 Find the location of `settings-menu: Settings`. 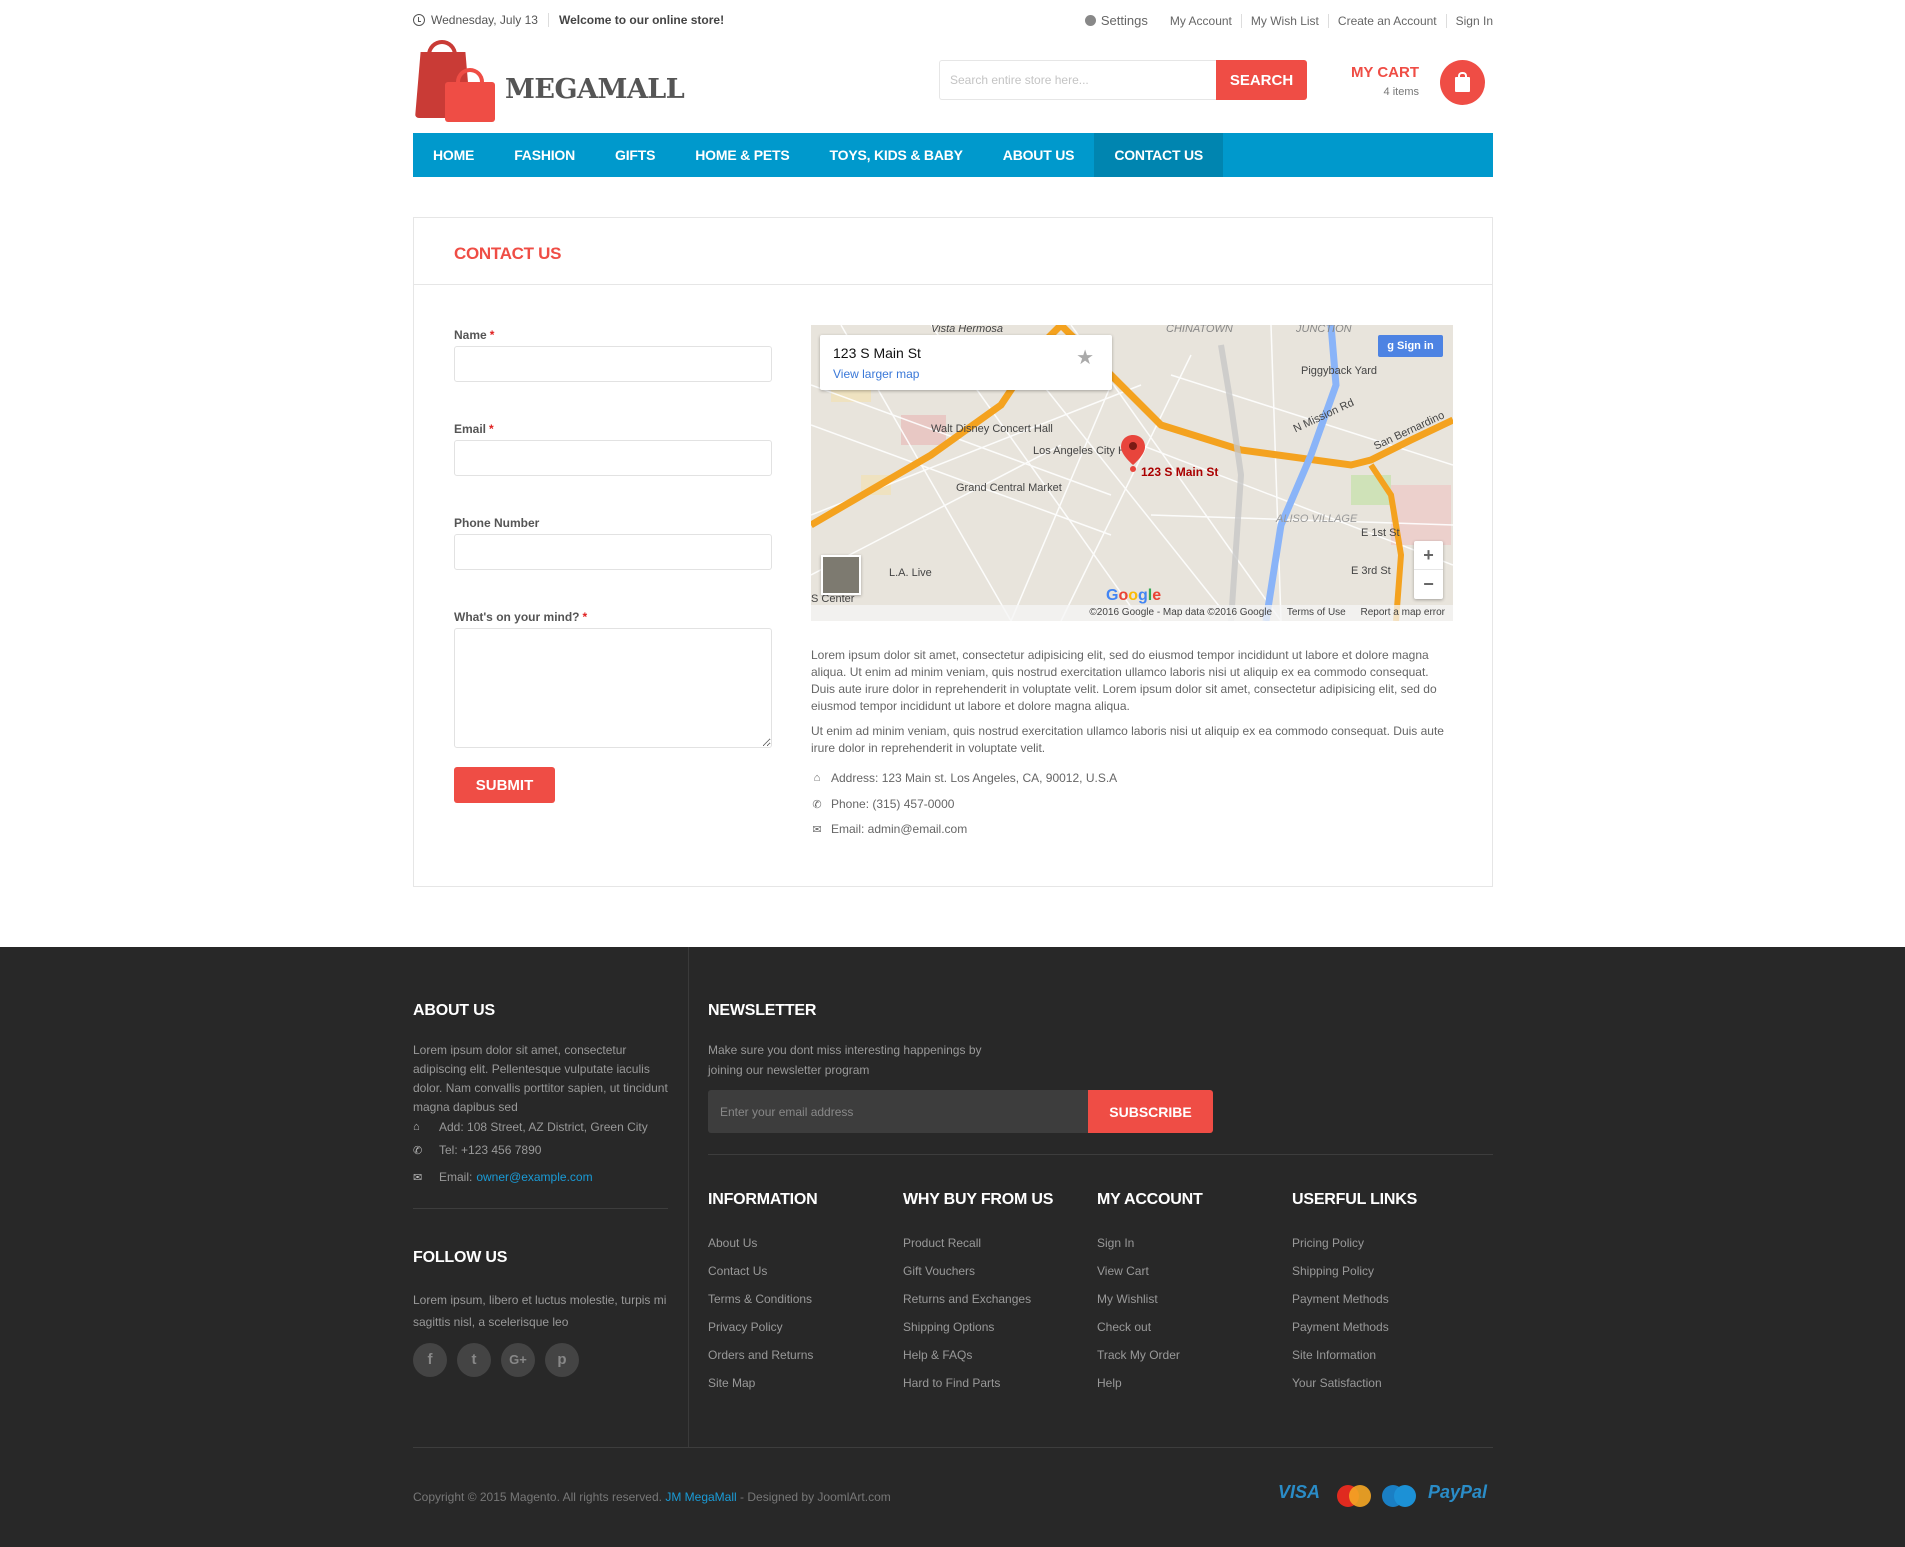

settings-menu: Settings is located at coordinates (1116, 20).